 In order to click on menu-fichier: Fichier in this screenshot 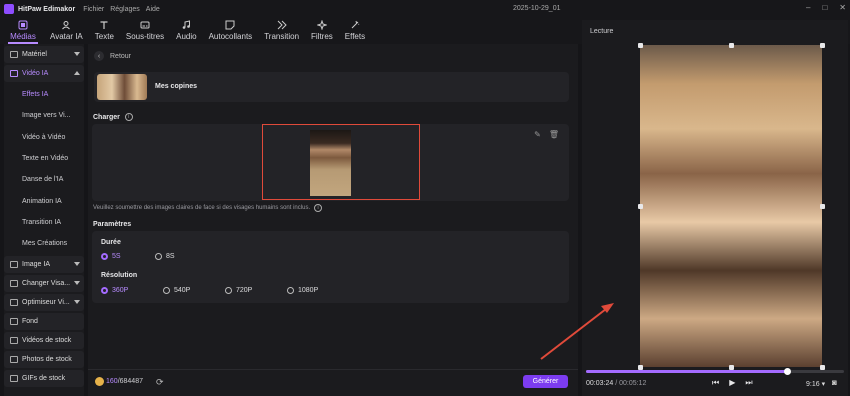, I will do `click(93, 9)`.